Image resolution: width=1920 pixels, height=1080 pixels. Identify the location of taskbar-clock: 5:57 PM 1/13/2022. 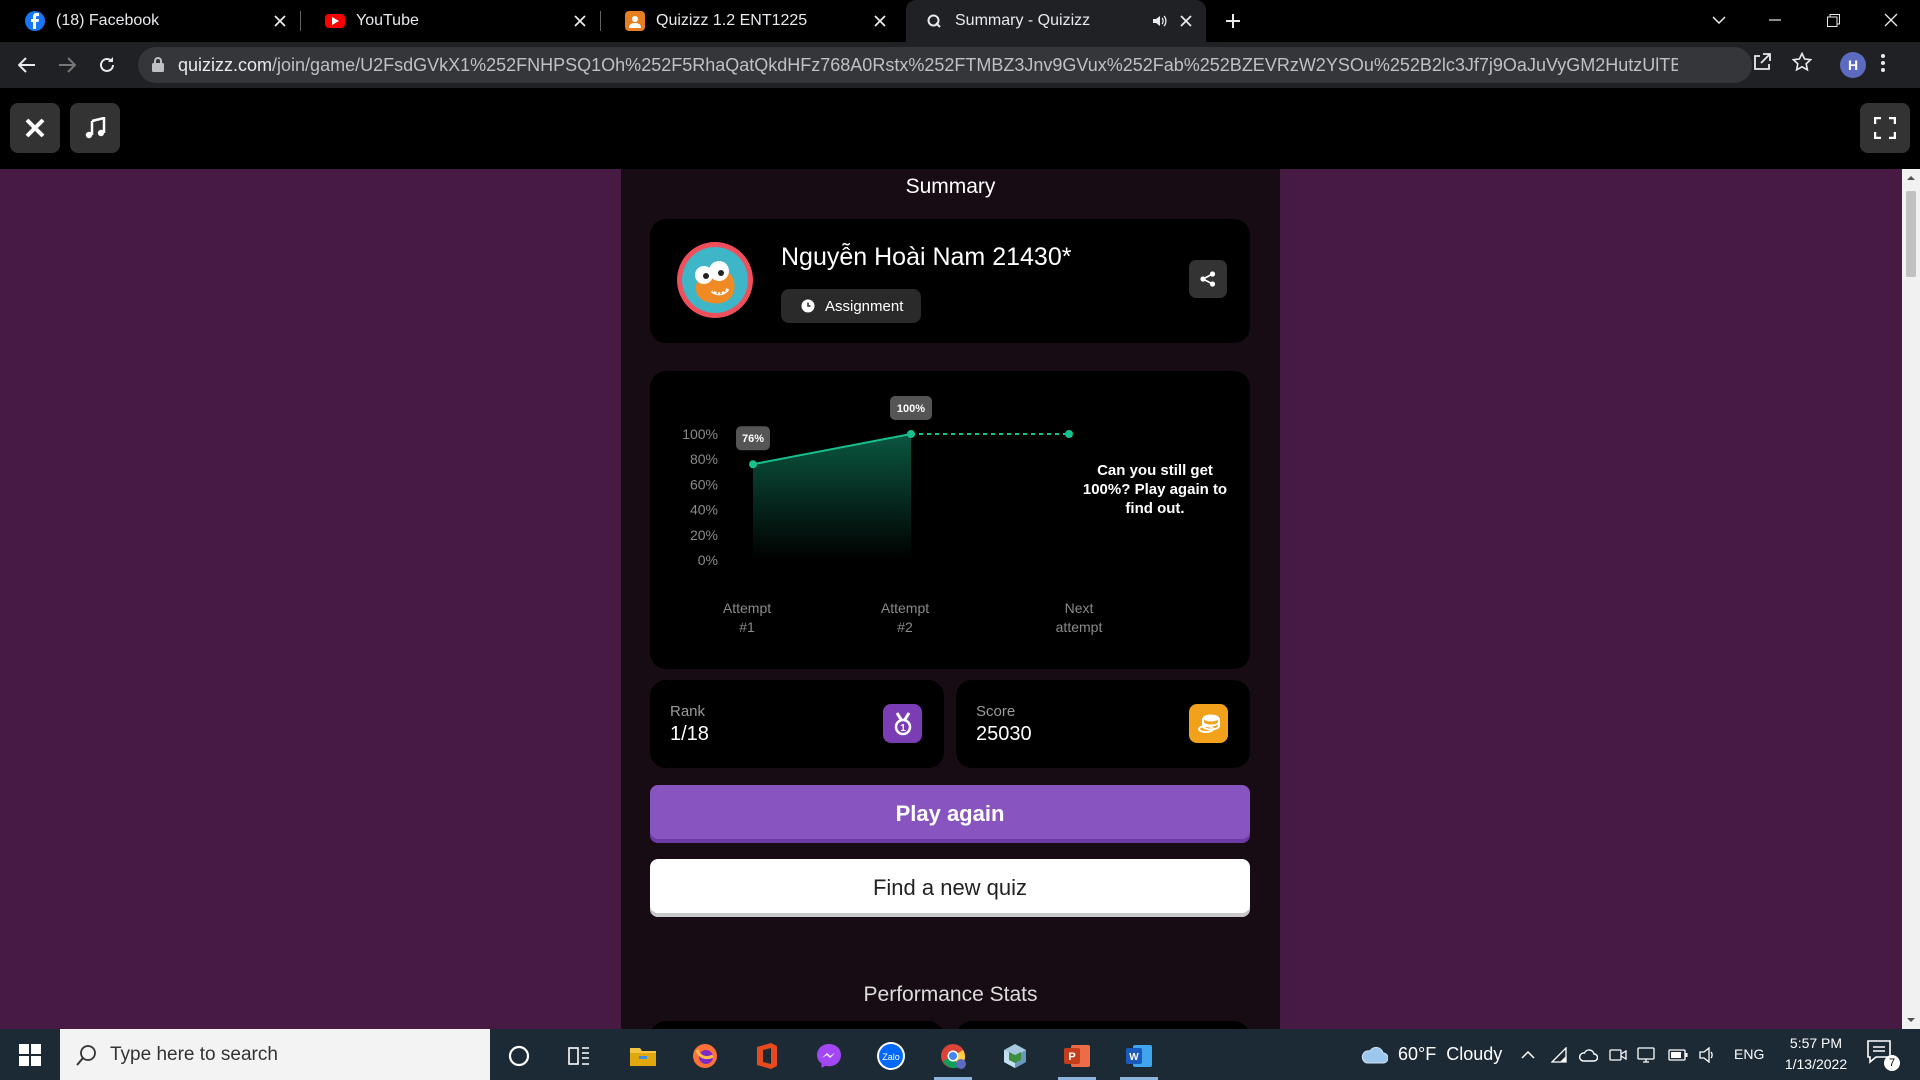
(1816, 1054).